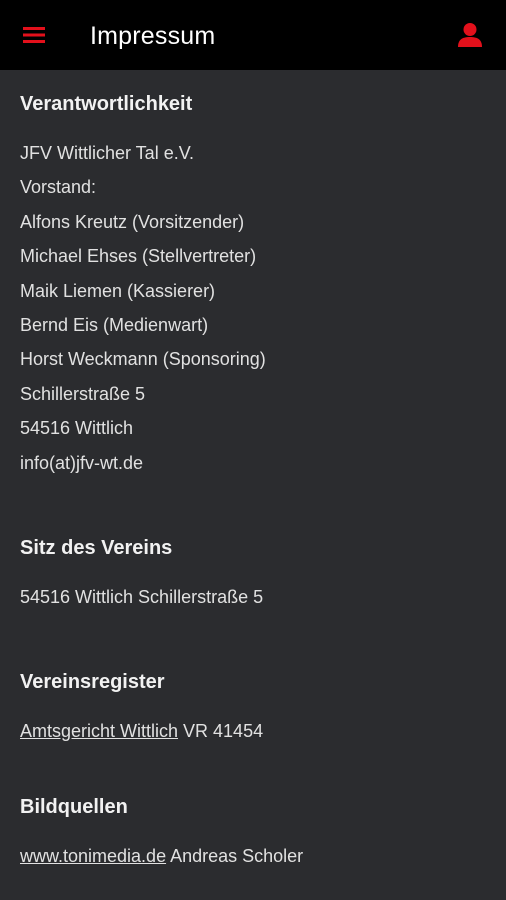  What do you see at coordinates (118, 290) in the screenshot?
I see `text-line: Maik Liemen (Kassierer)` at bounding box center [118, 290].